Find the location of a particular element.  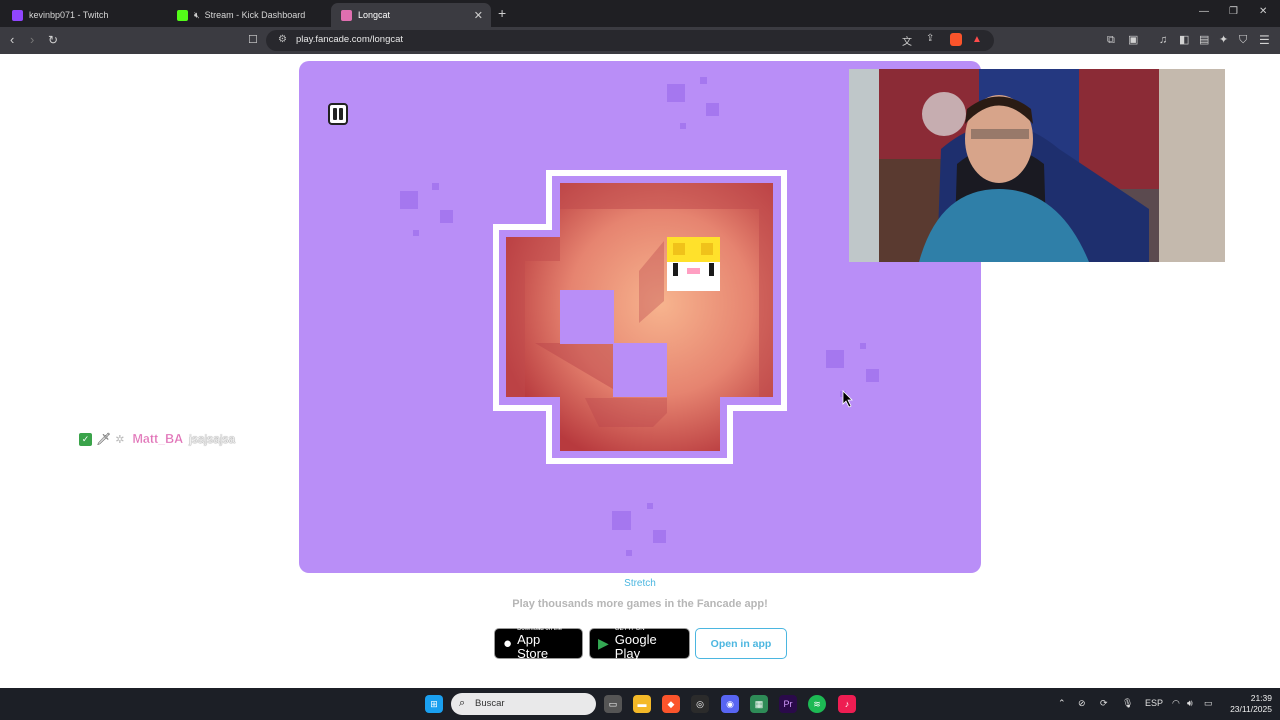

menu-icon: ☰ is located at coordinates (1264, 40).